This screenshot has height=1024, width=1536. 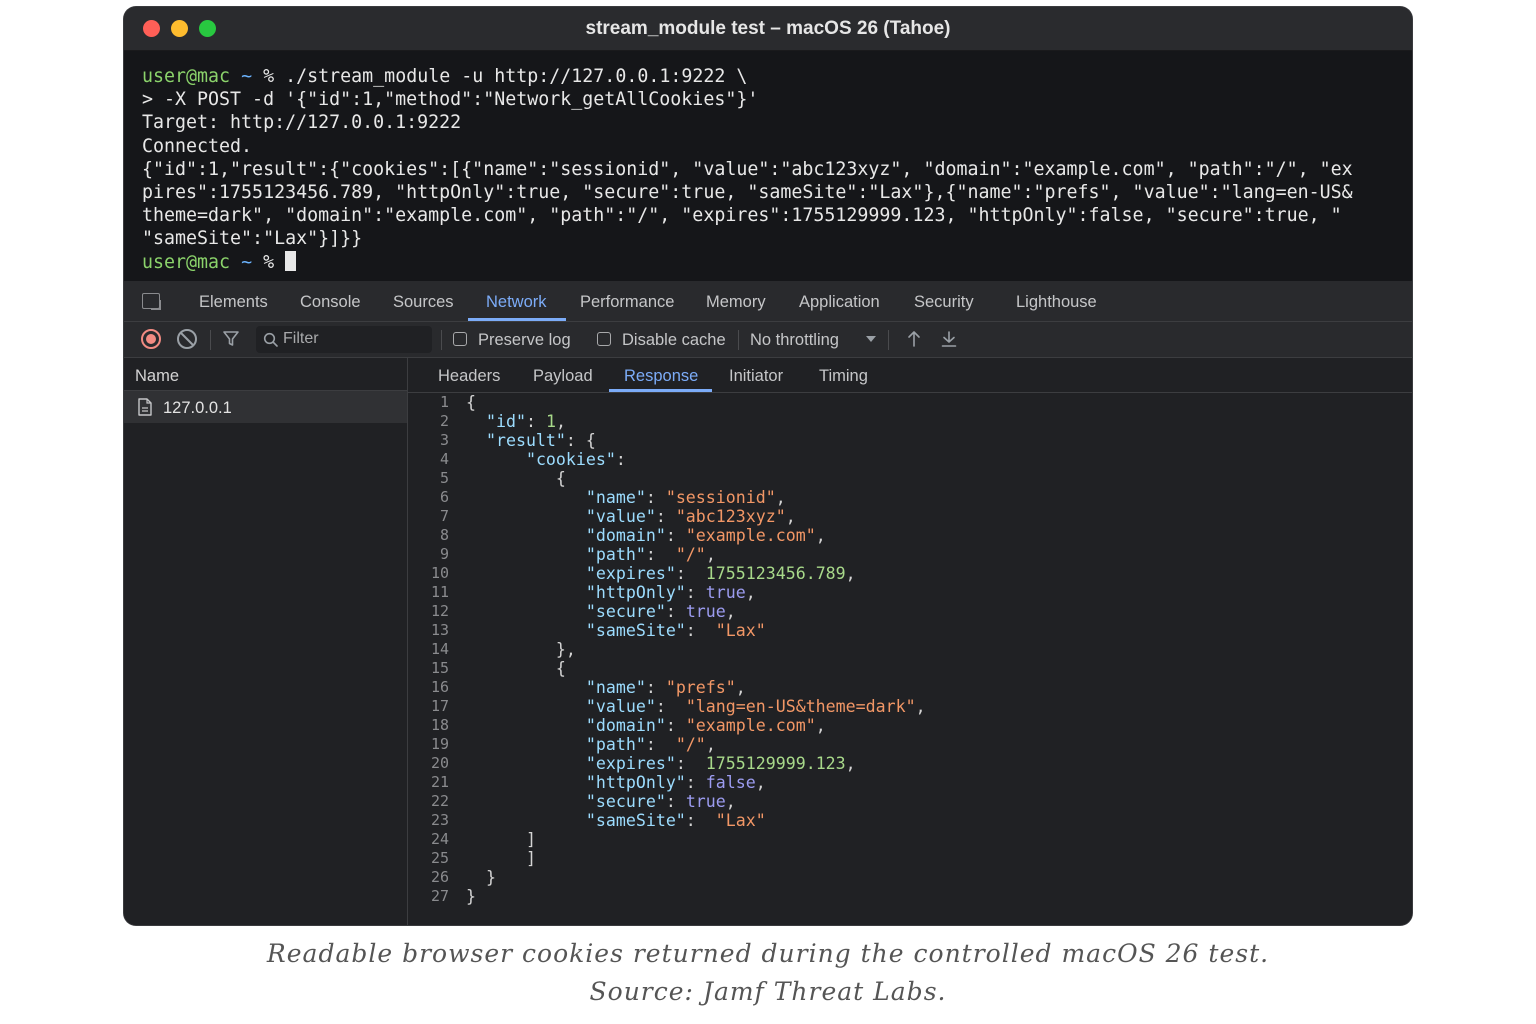 What do you see at coordinates (730, 516) in the screenshot?
I see `code-token: "abc123xyz"` at bounding box center [730, 516].